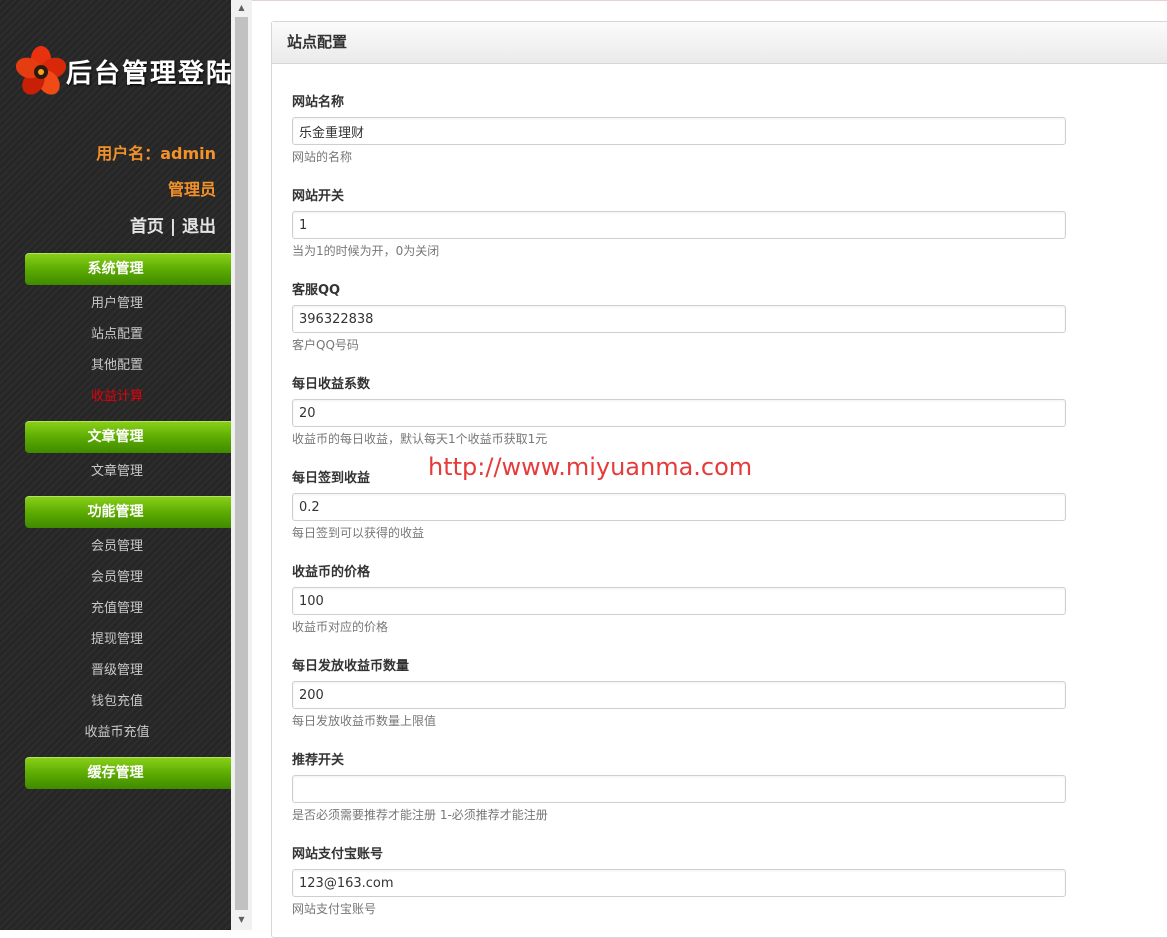 This screenshot has height=938, width=1167. Describe the element at coordinates (420, 439) in the screenshot. I see `field-help: 收益币的每日收益，默认每天1个收益币获取1元` at that location.